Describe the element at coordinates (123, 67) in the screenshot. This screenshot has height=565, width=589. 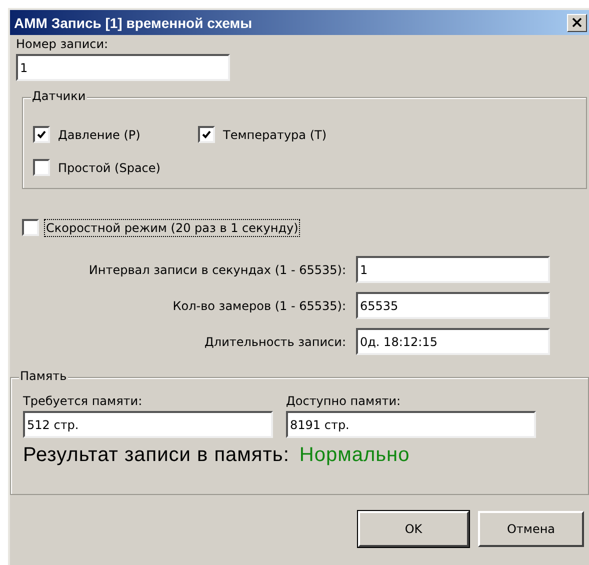
I see `record-number-field: 1` at that location.